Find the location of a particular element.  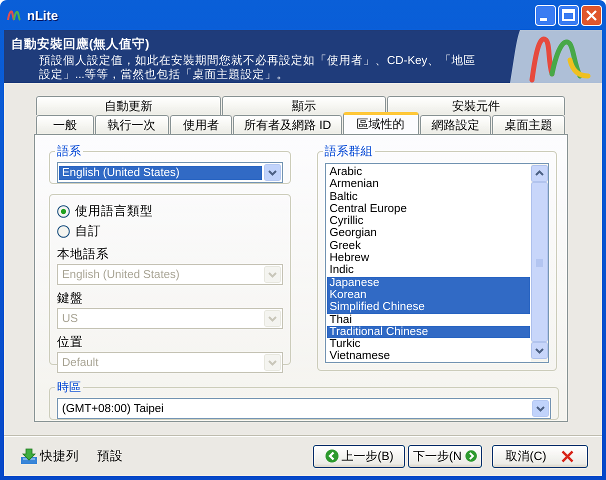

tab: 區域性的 is located at coordinates (380, 123).